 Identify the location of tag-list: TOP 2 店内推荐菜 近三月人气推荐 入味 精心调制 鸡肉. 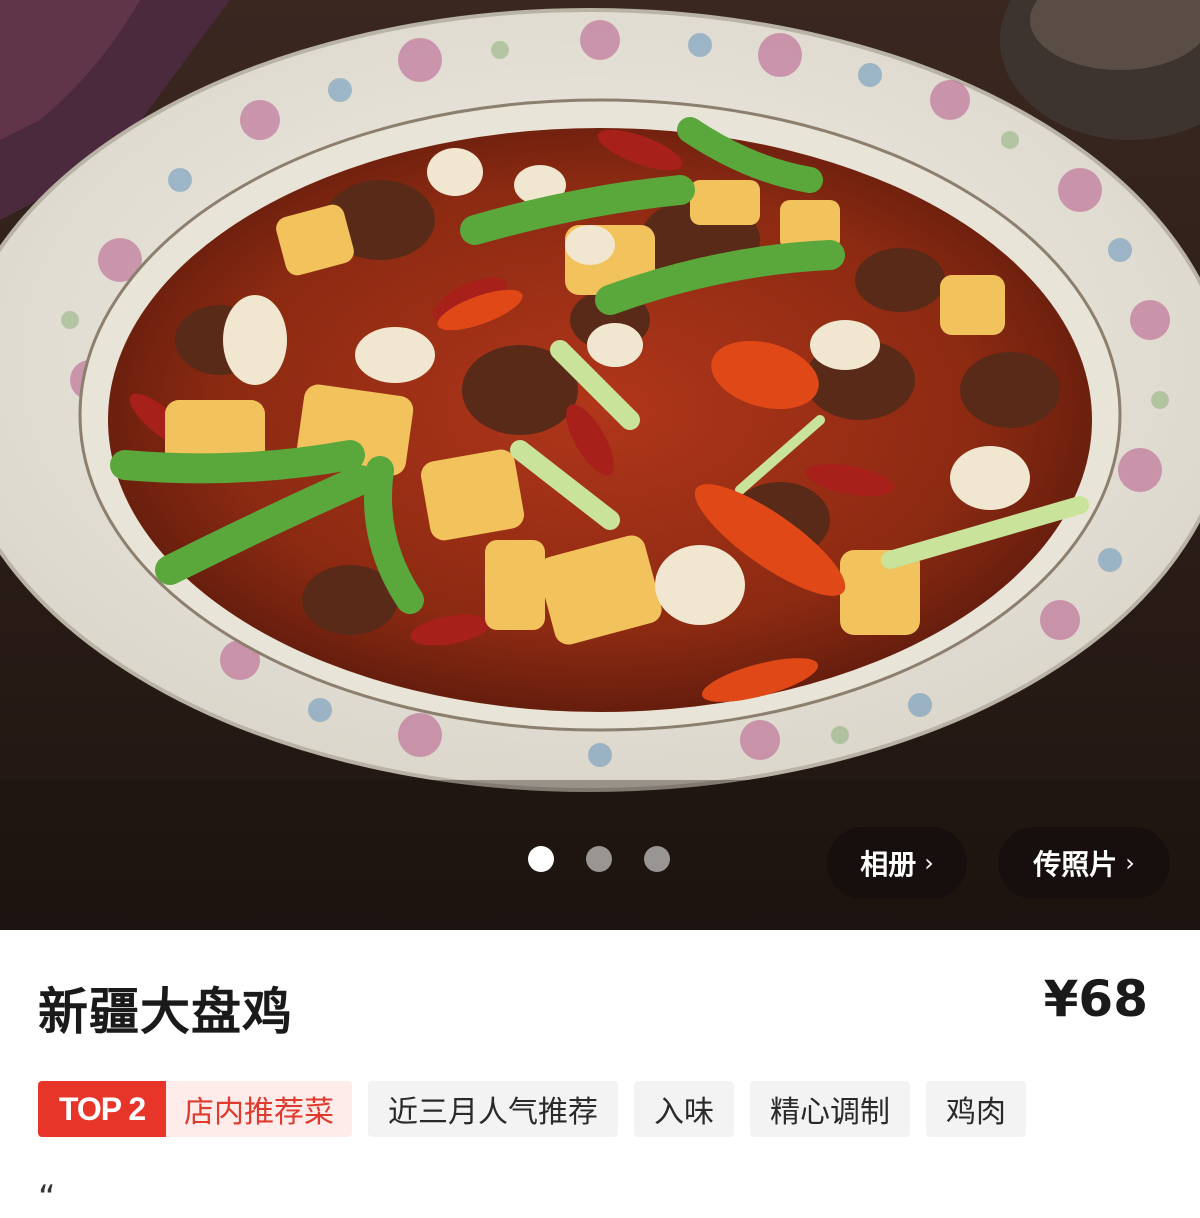
(532, 1109).